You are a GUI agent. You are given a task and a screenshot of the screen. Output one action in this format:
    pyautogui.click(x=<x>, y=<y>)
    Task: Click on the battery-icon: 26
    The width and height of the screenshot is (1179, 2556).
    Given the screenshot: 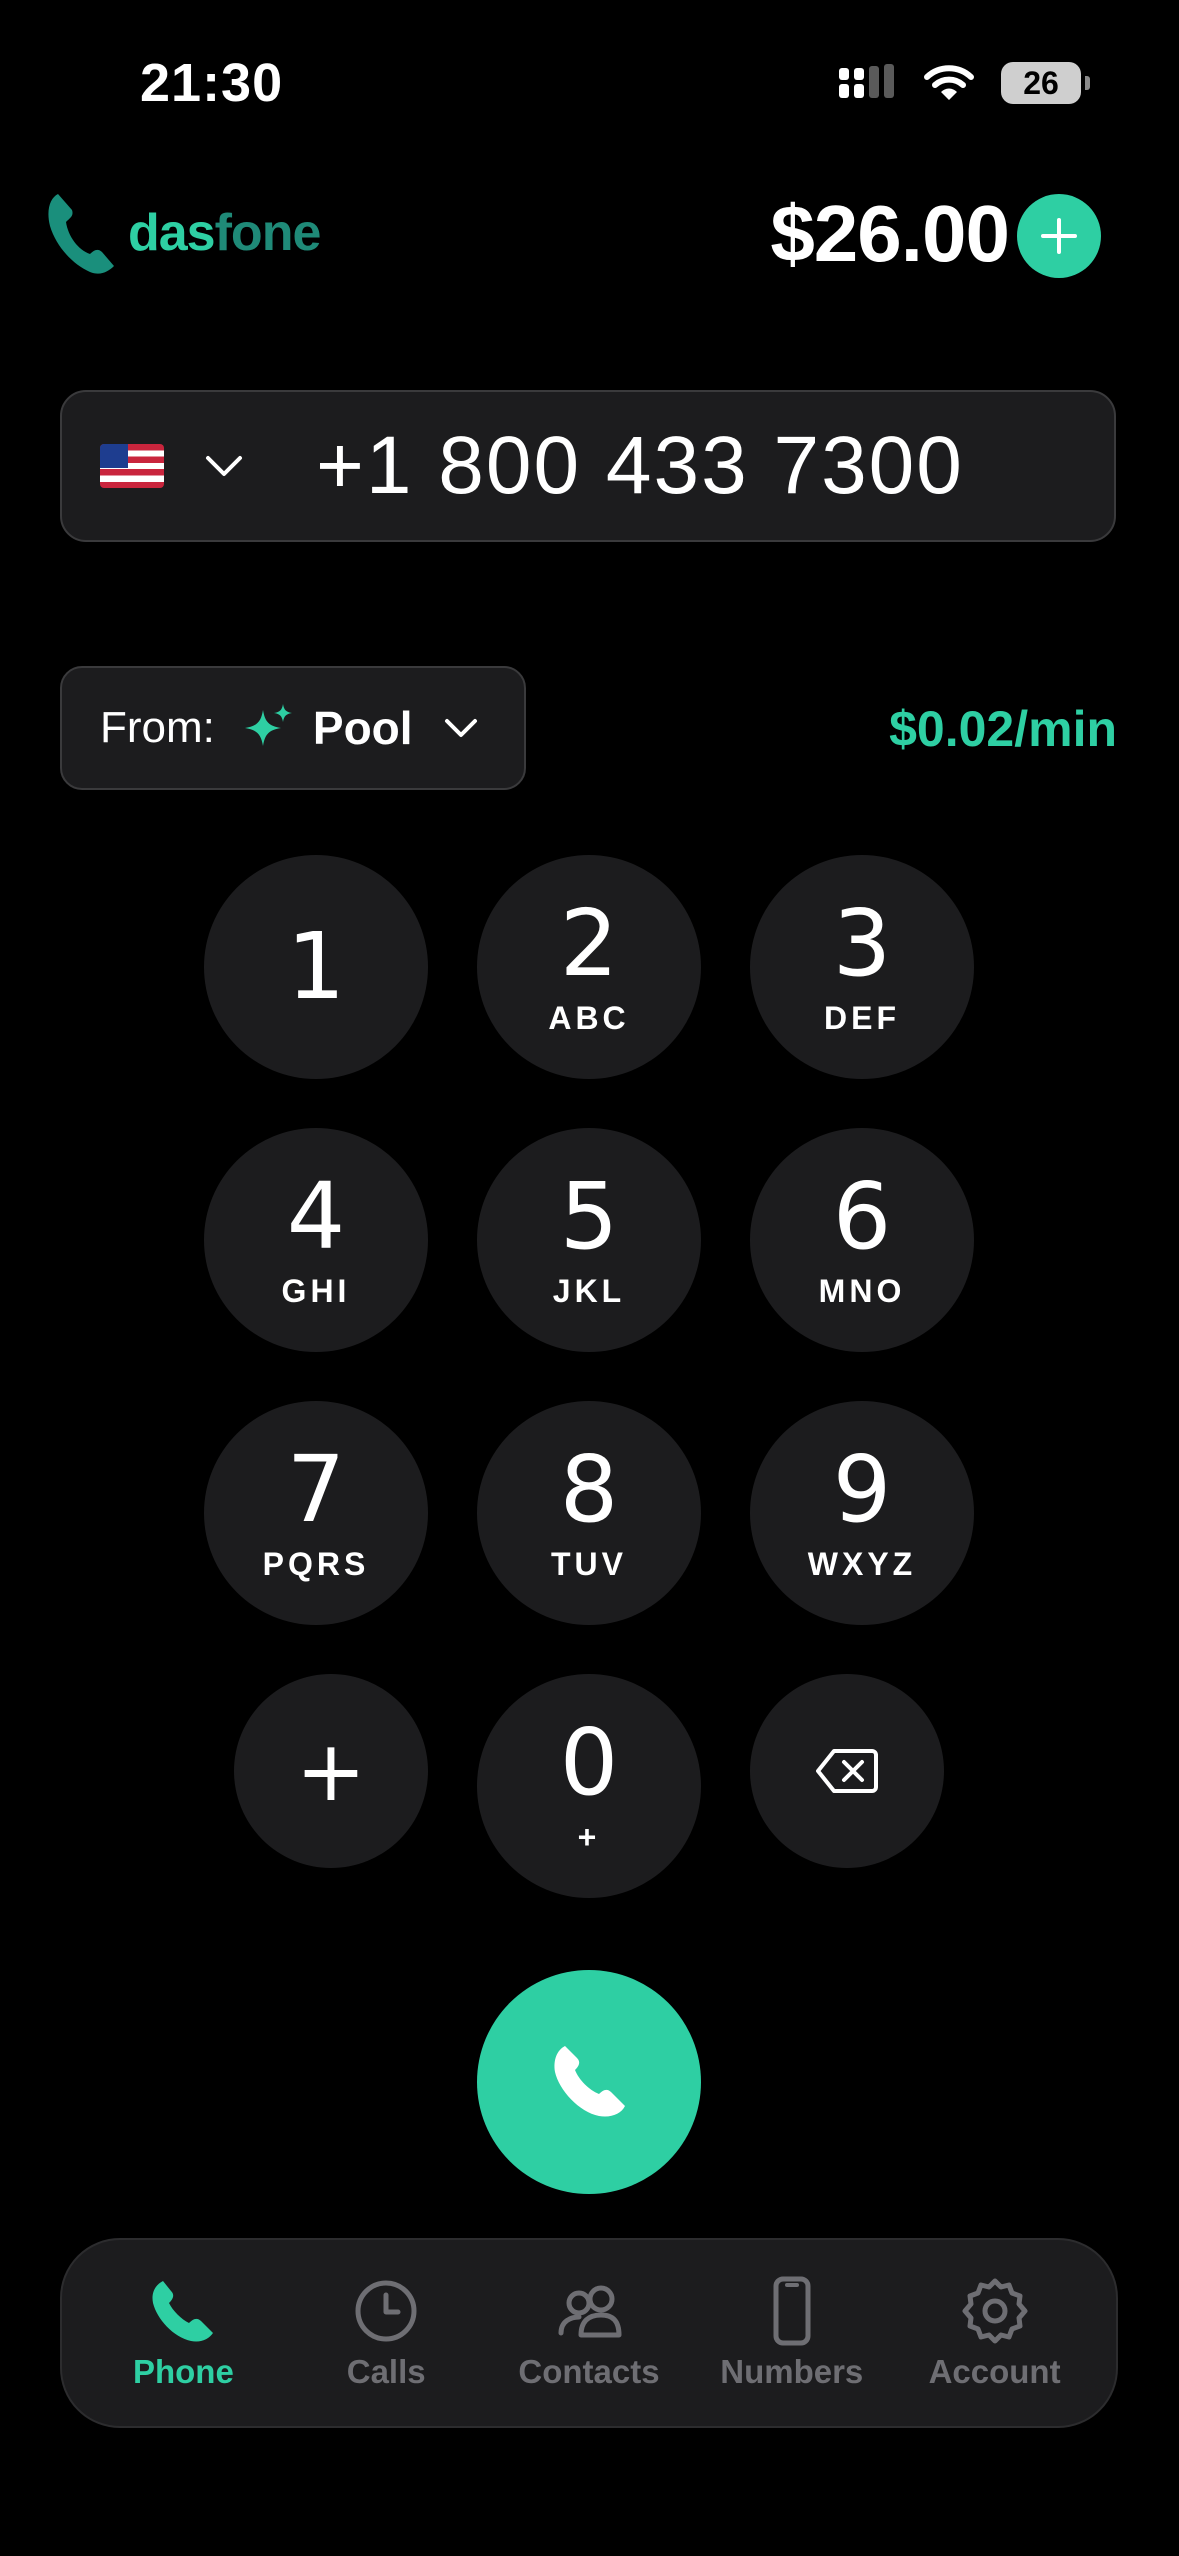 What is the action you would take?
    pyautogui.click(x=1045, y=83)
    